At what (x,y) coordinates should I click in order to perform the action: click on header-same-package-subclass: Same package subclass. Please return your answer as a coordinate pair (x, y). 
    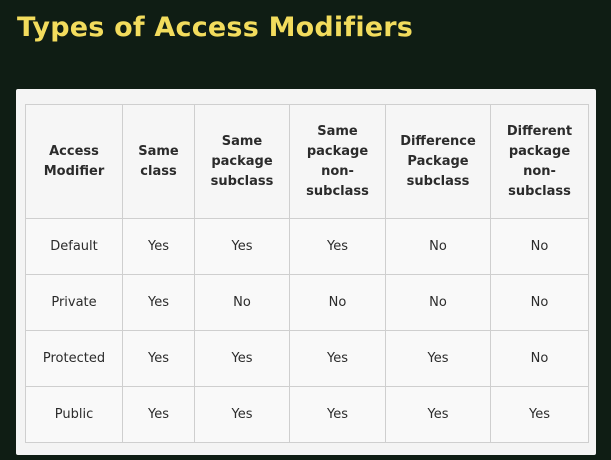
    Looking at the image, I should click on (242, 161).